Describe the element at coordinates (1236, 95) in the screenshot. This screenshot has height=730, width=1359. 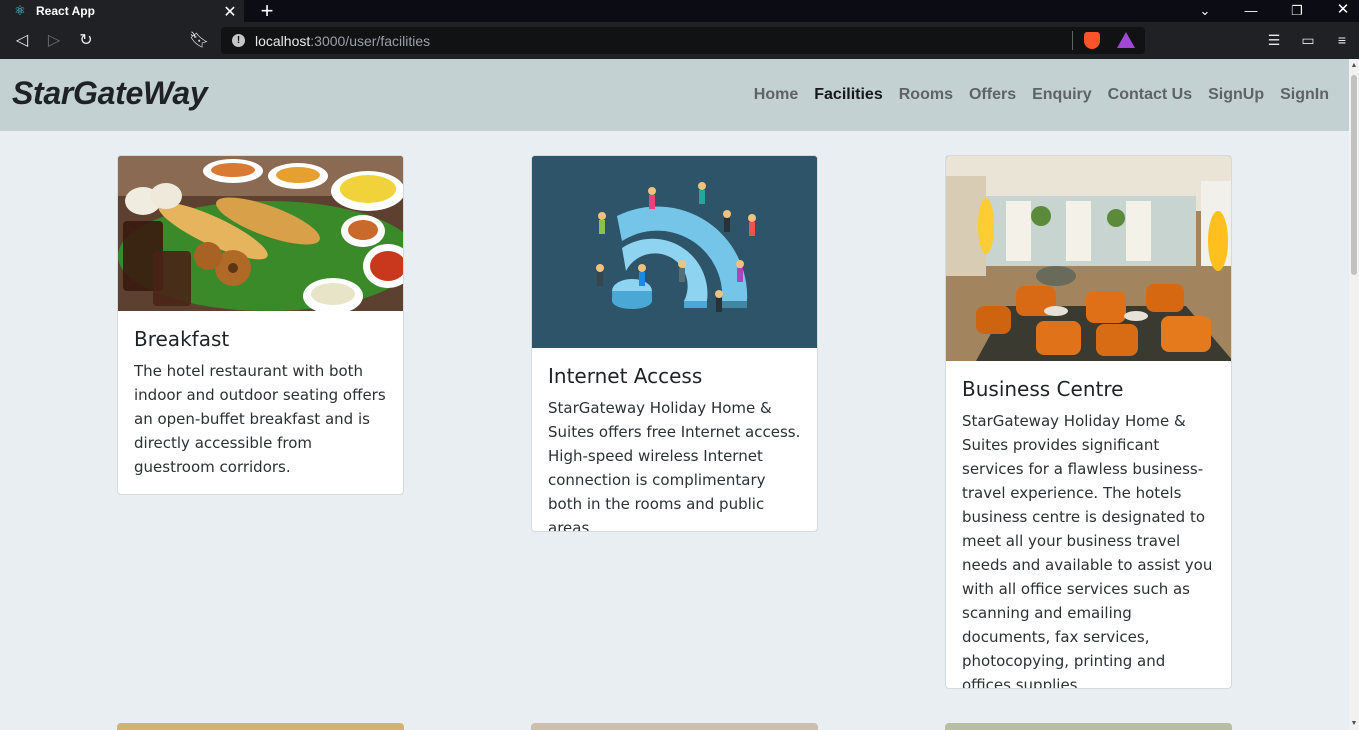
I see `nav-signup: SignUp` at that location.